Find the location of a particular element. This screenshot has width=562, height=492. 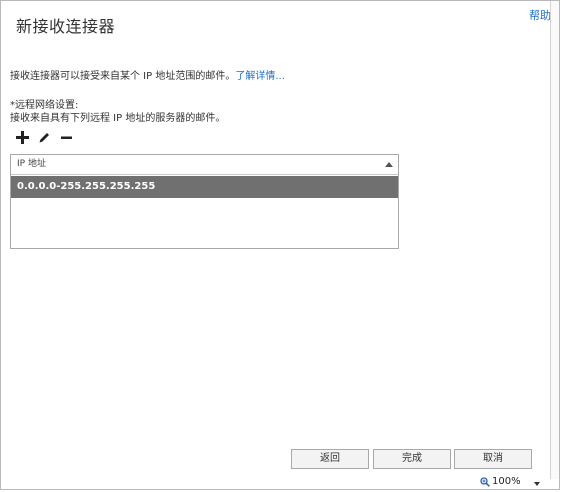

back-button: 返回 is located at coordinates (330, 459).